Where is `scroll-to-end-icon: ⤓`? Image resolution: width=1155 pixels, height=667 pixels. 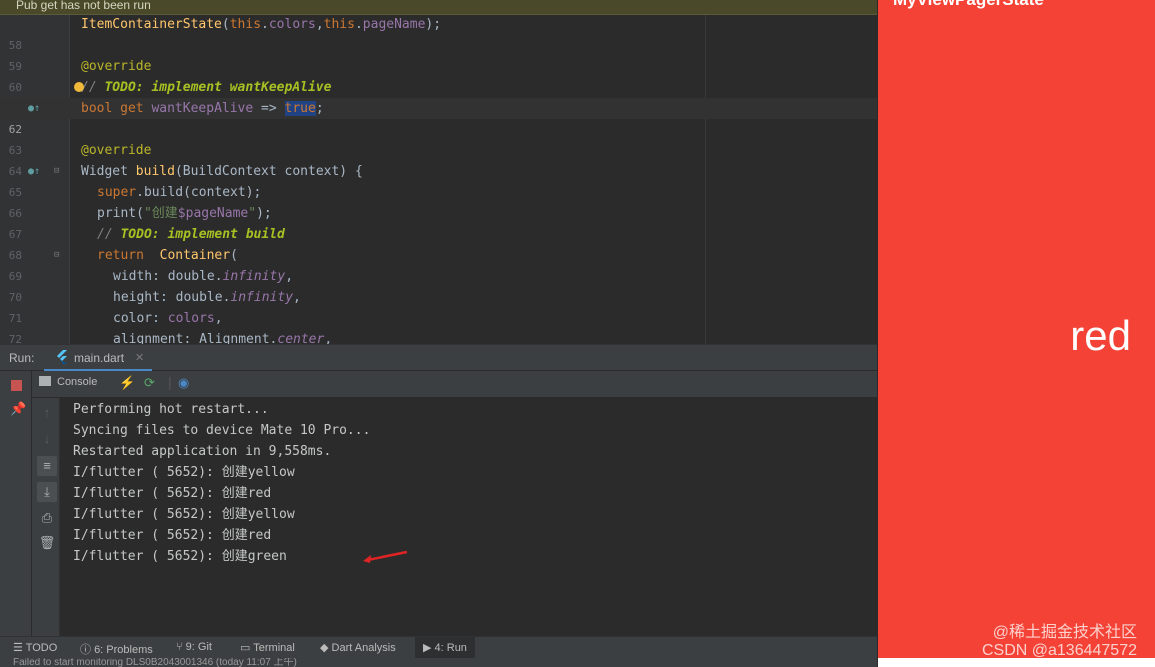
scroll-to-end-icon: ⤓ is located at coordinates (47, 492).